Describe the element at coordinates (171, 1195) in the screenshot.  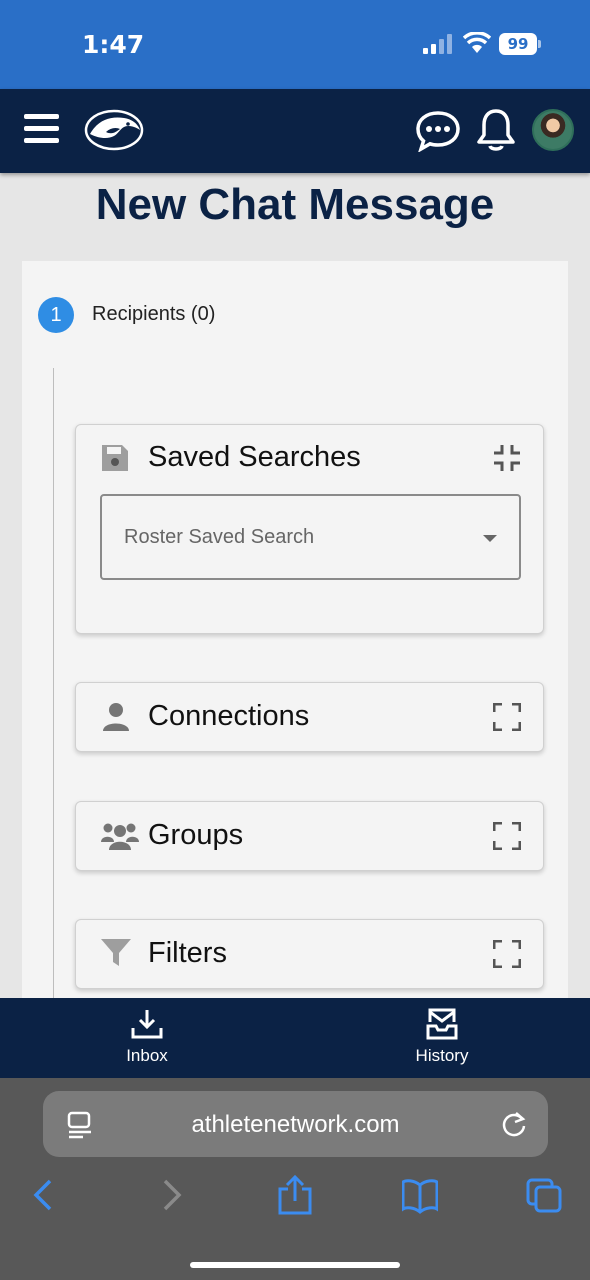
I see `forward-icon` at that location.